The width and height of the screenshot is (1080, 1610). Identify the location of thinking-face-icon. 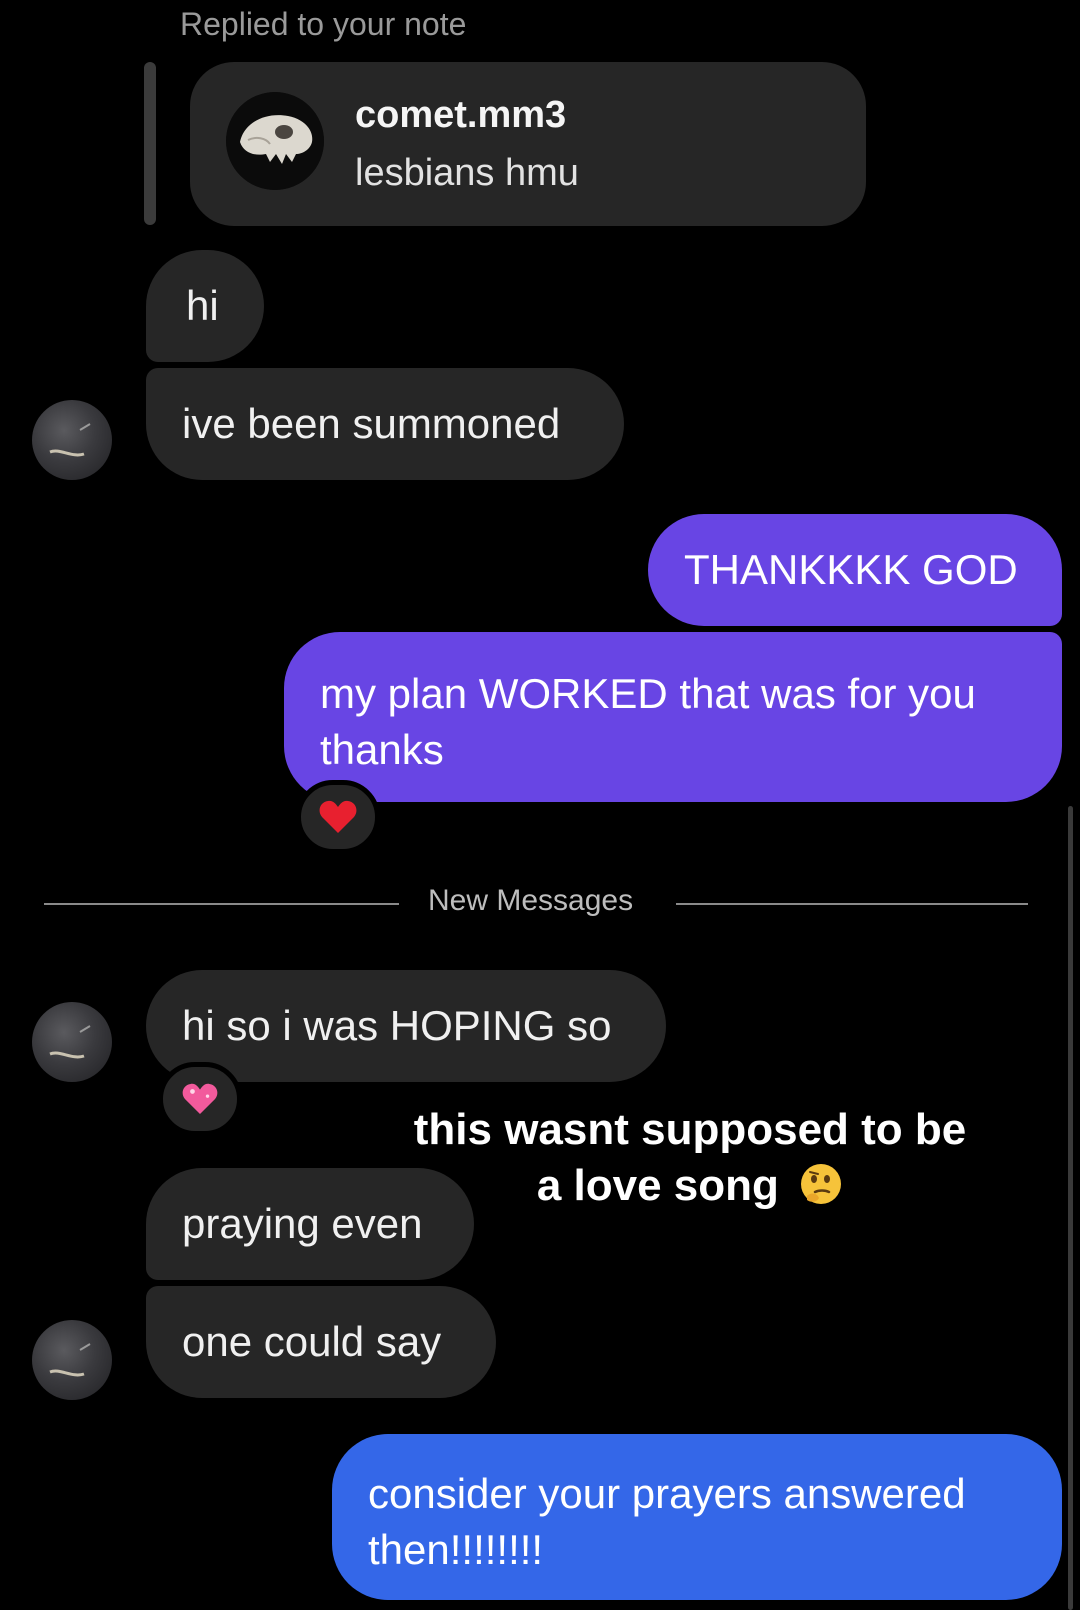
(821, 1191).